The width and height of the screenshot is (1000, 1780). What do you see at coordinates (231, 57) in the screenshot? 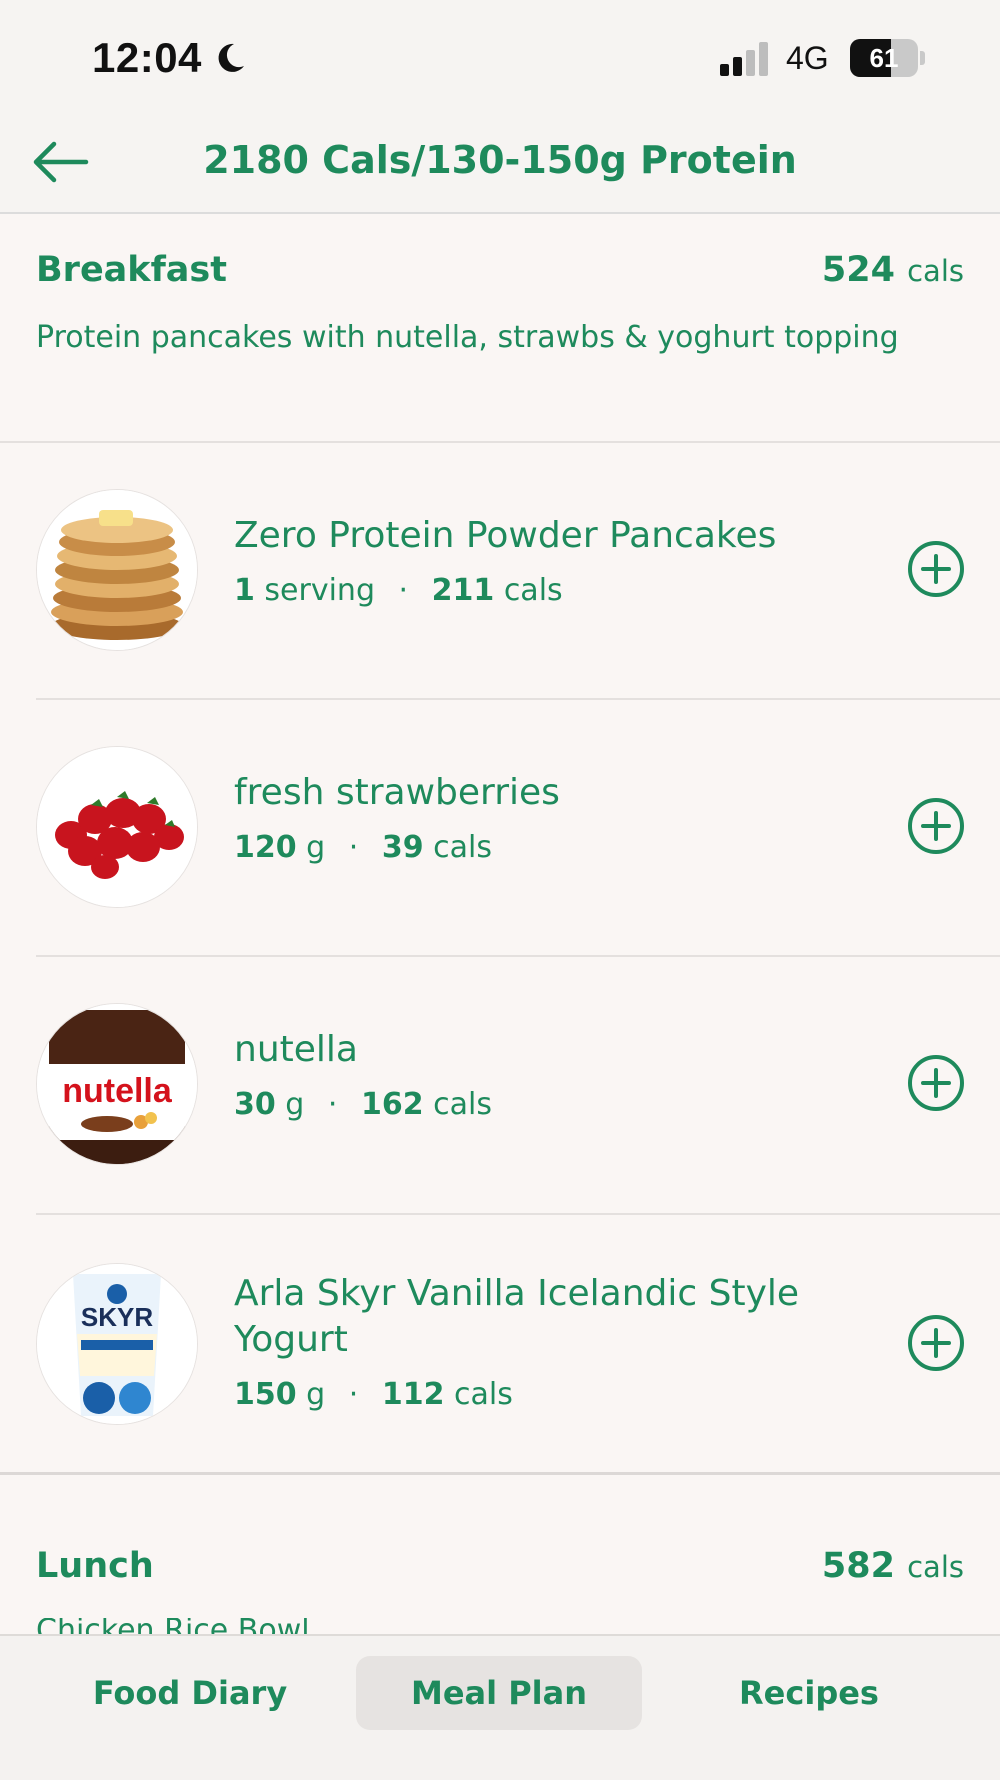
I see `moon-icon` at bounding box center [231, 57].